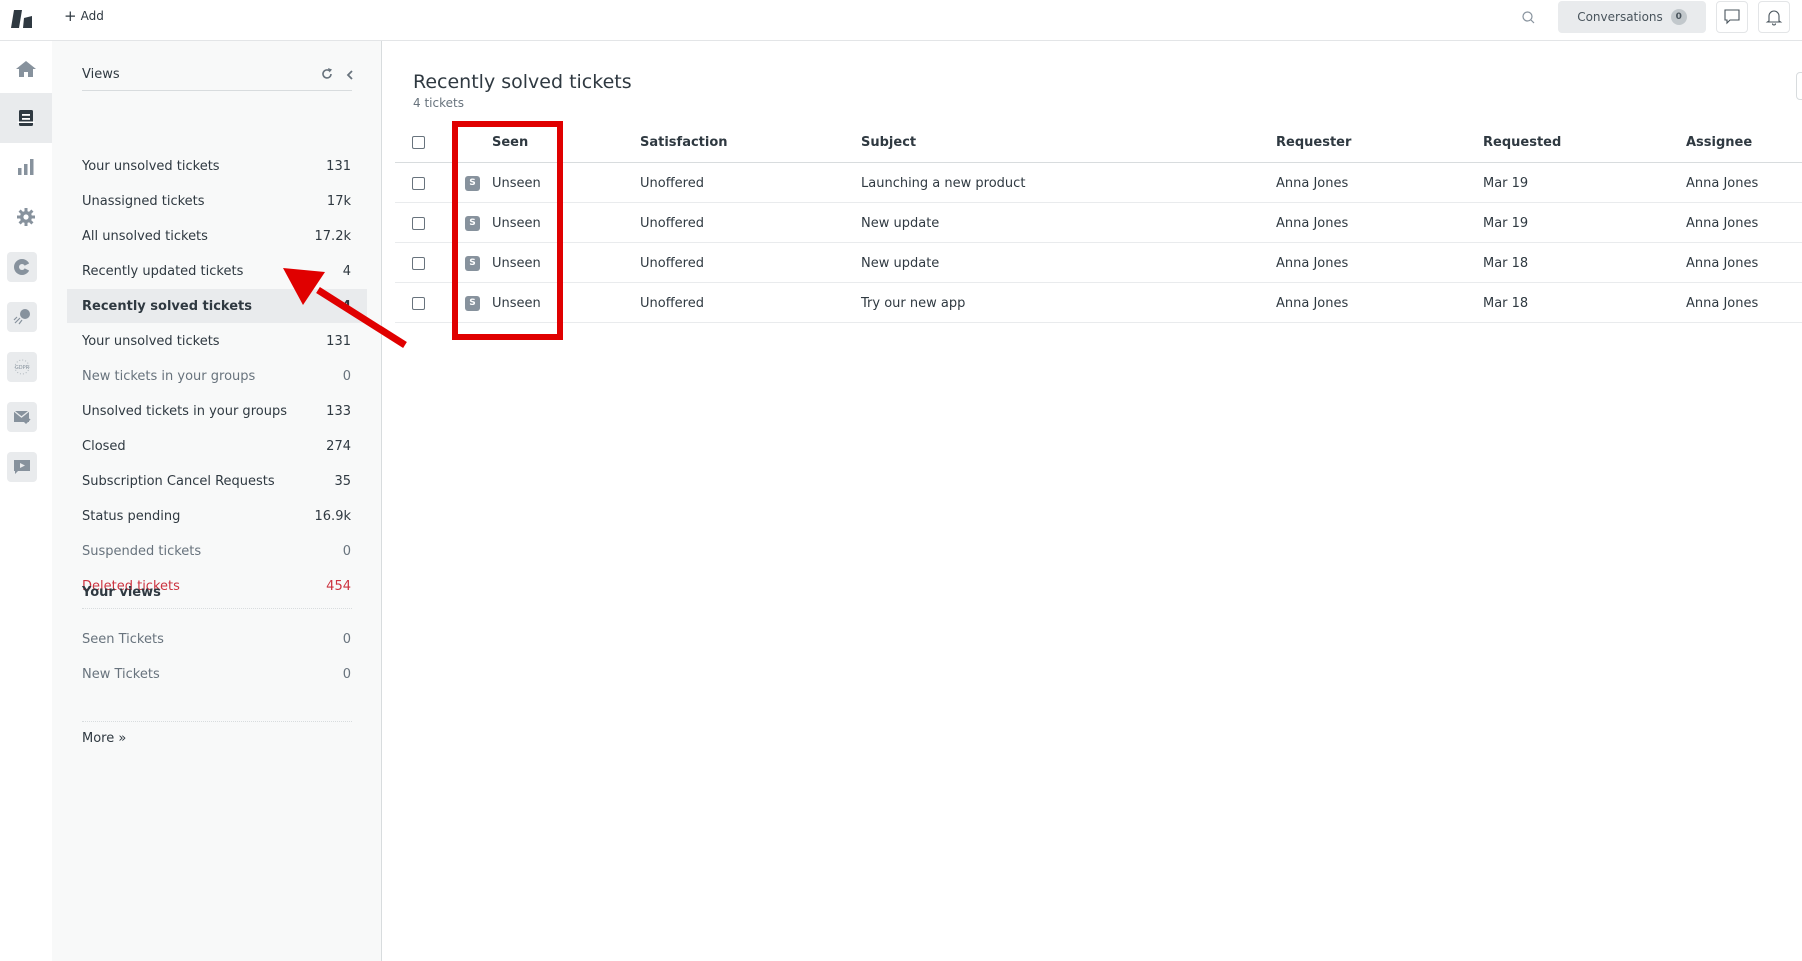 The width and height of the screenshot is (1802, 961). Describe the element at coordinates (510, 142) in the screenshot. I see `column-header-seen: Seen` at that location.